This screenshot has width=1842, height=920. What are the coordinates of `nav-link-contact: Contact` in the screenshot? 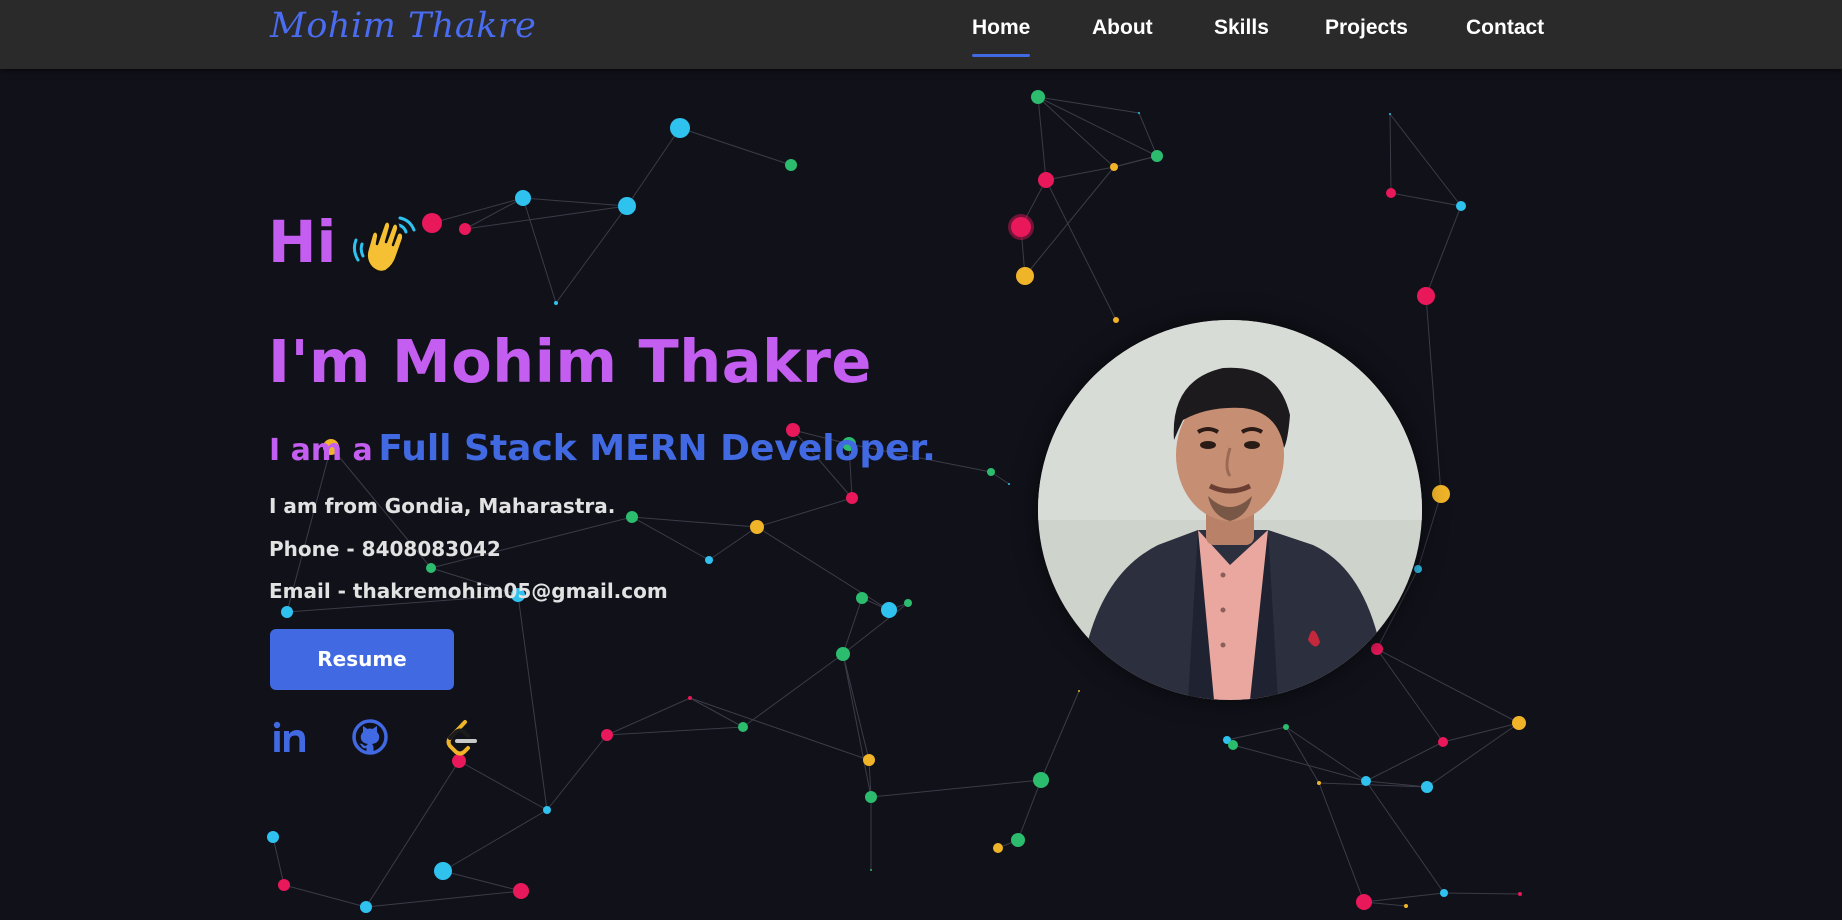 It's located at (1505, 28).